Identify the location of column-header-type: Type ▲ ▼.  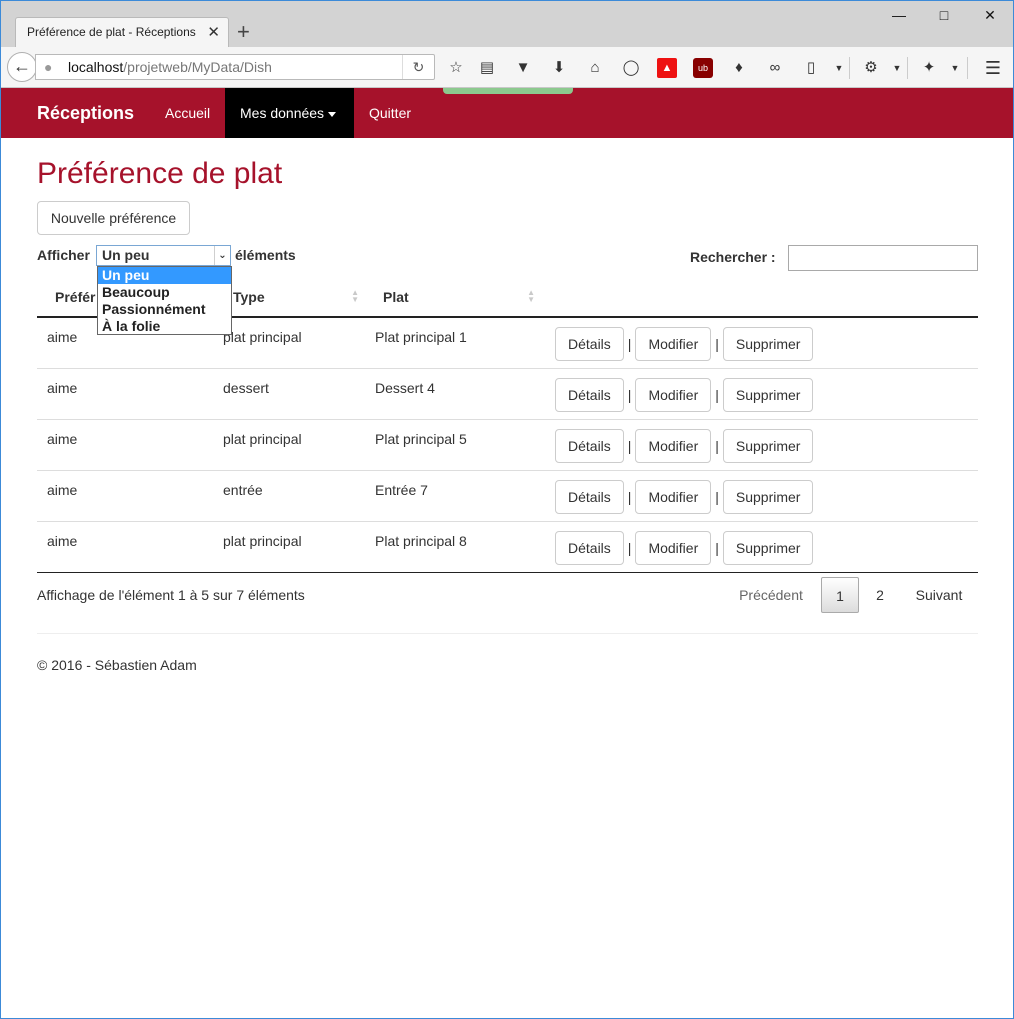
(291, 297).